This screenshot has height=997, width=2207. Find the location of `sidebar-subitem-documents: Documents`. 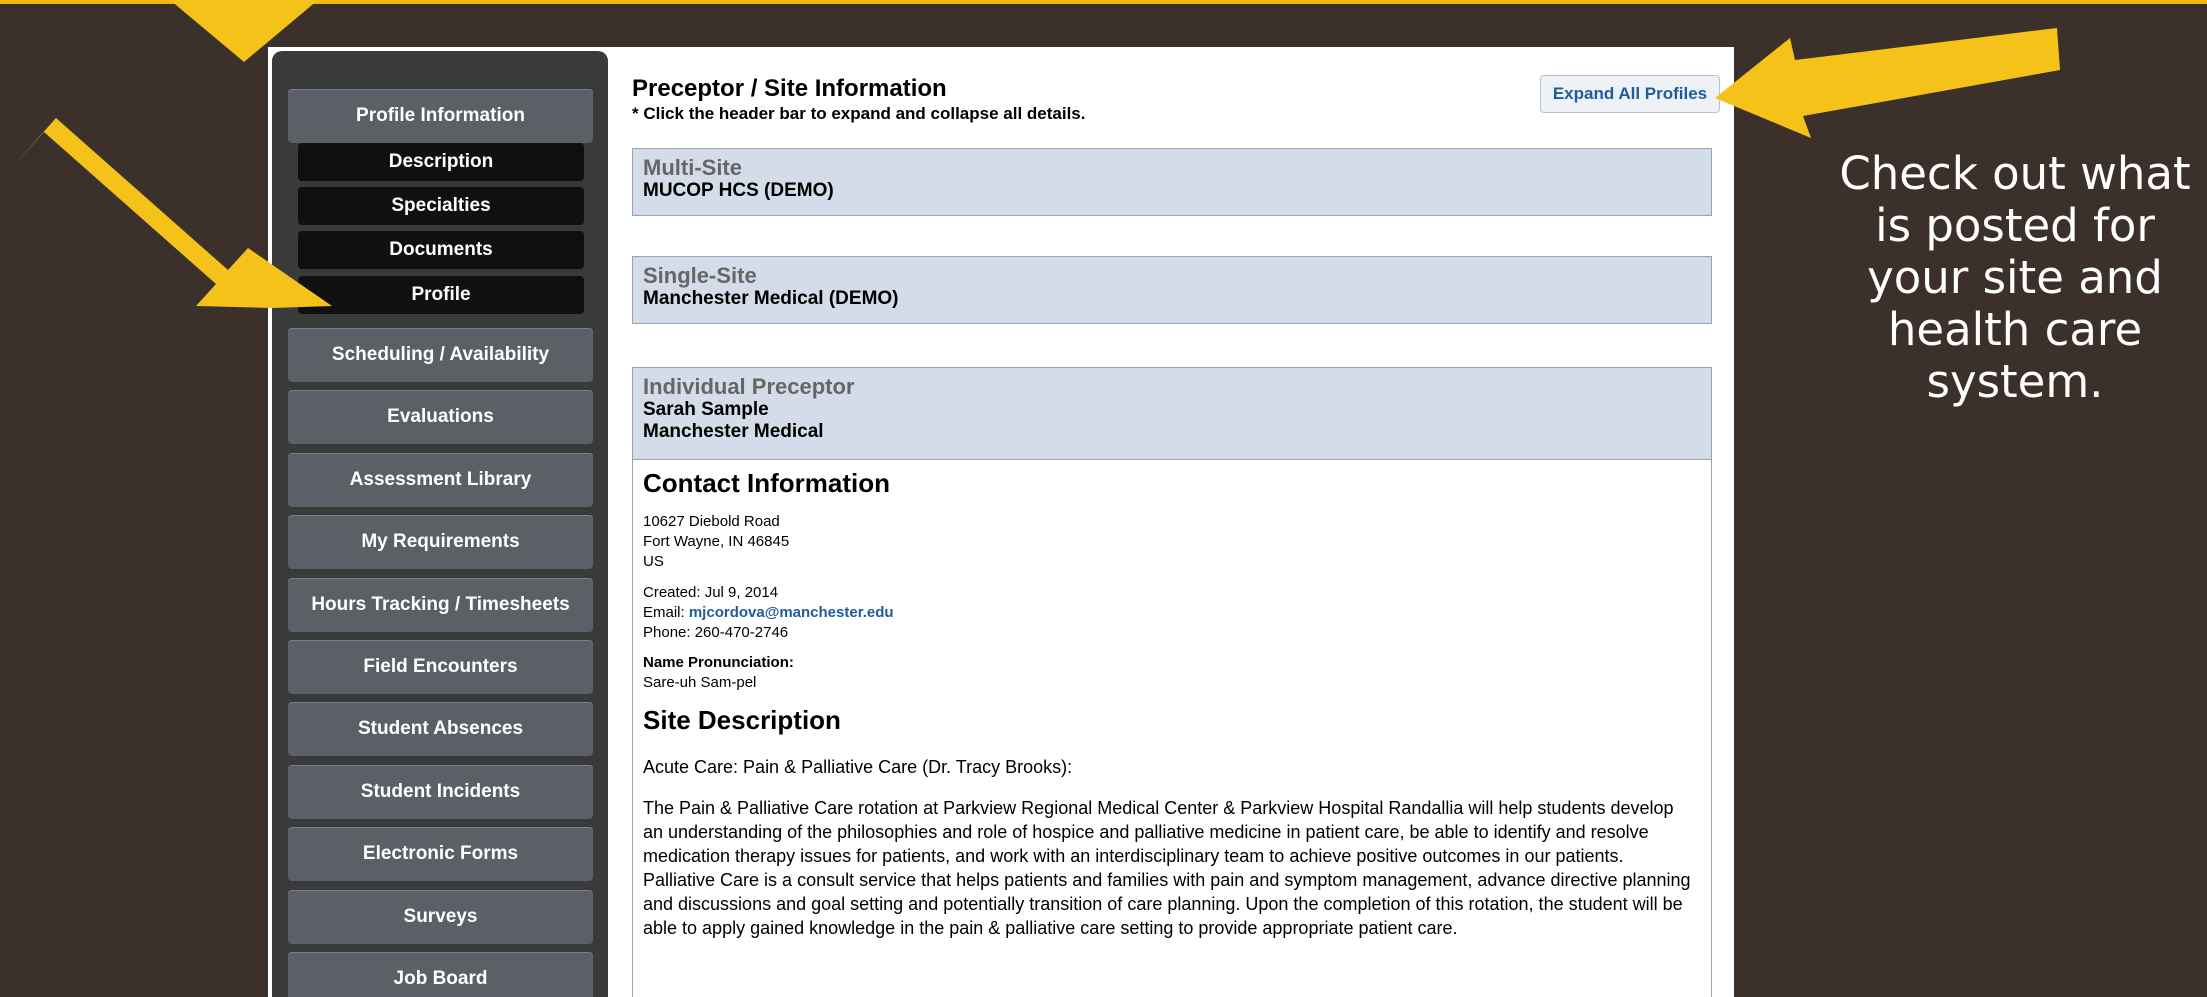

sidebar-subitem-documents: Documents is located at coordinates (441, 250).